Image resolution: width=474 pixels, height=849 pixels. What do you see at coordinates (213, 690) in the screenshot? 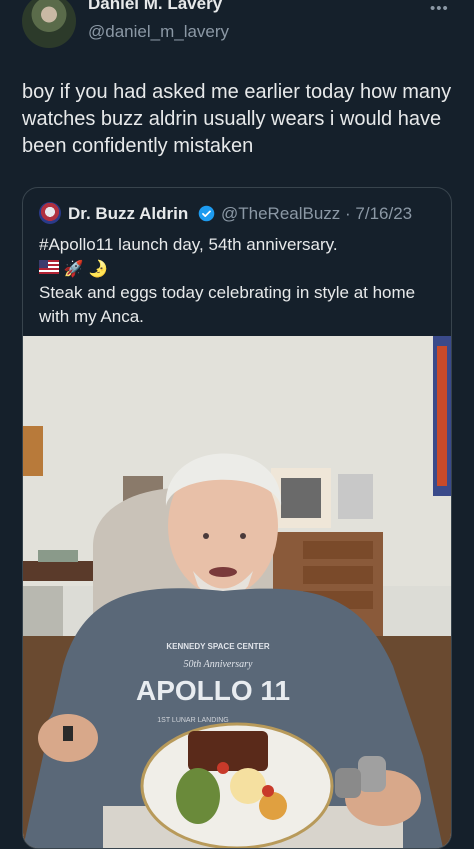
I see `shirt-text-3: APOLLO 11` at bounding box center [213, 690].